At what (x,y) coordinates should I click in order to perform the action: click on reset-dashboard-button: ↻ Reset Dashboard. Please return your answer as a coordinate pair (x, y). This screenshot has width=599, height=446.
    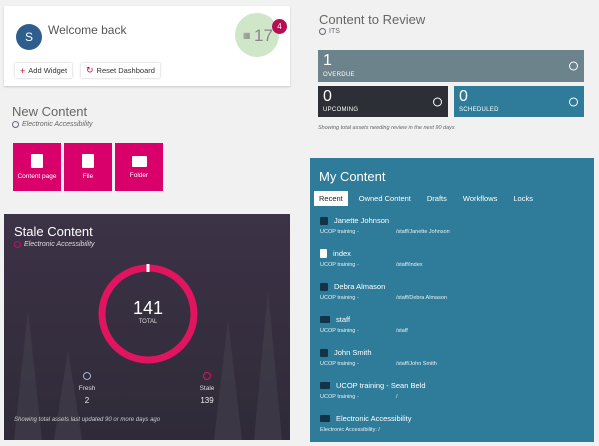
    Looking at the image, I should click on (120, 70).